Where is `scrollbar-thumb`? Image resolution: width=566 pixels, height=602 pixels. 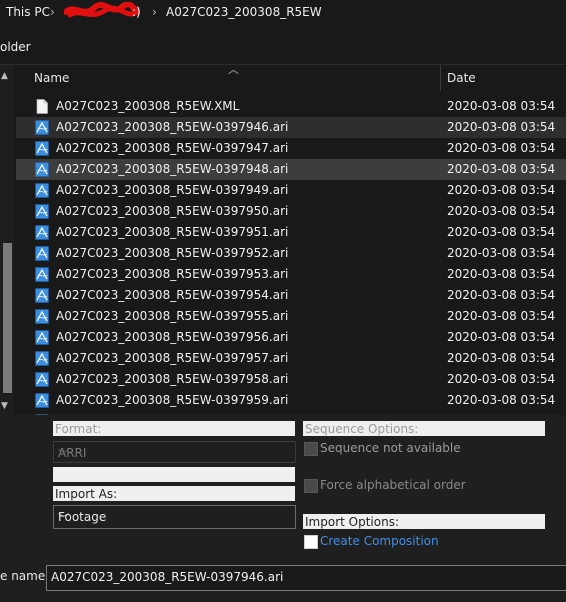
scrollbar-thumb is located at coordinates (7, 318).